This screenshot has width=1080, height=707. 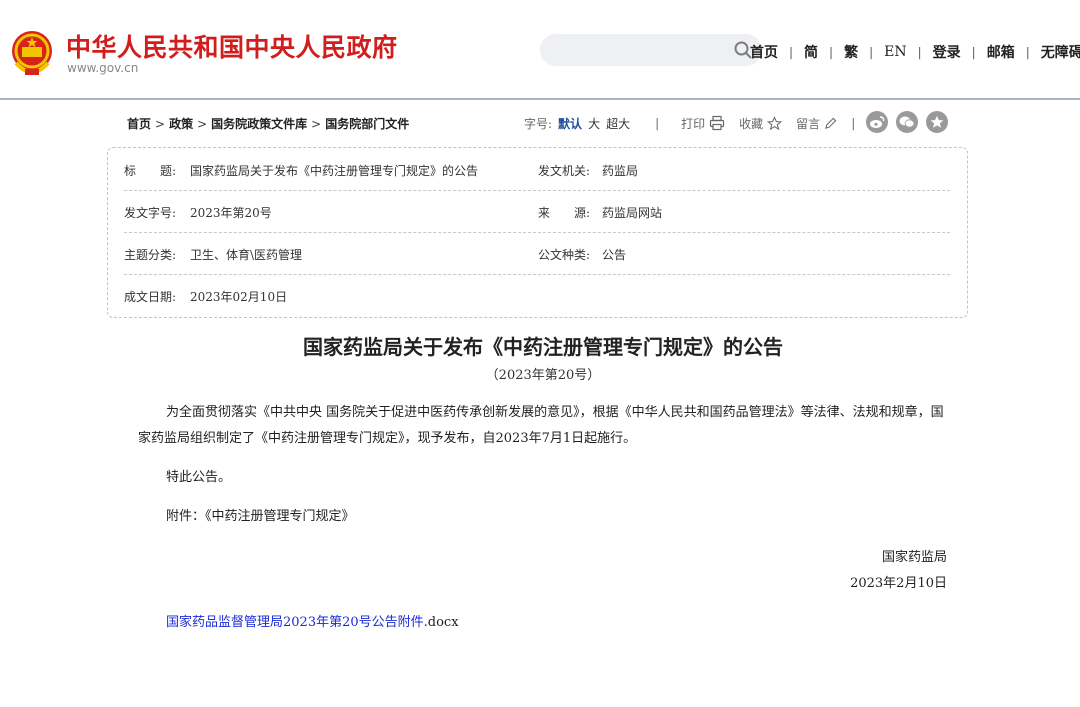 I want to click on site-name: 中华人民共和国中央人民政府, so click(x=232, y=46).